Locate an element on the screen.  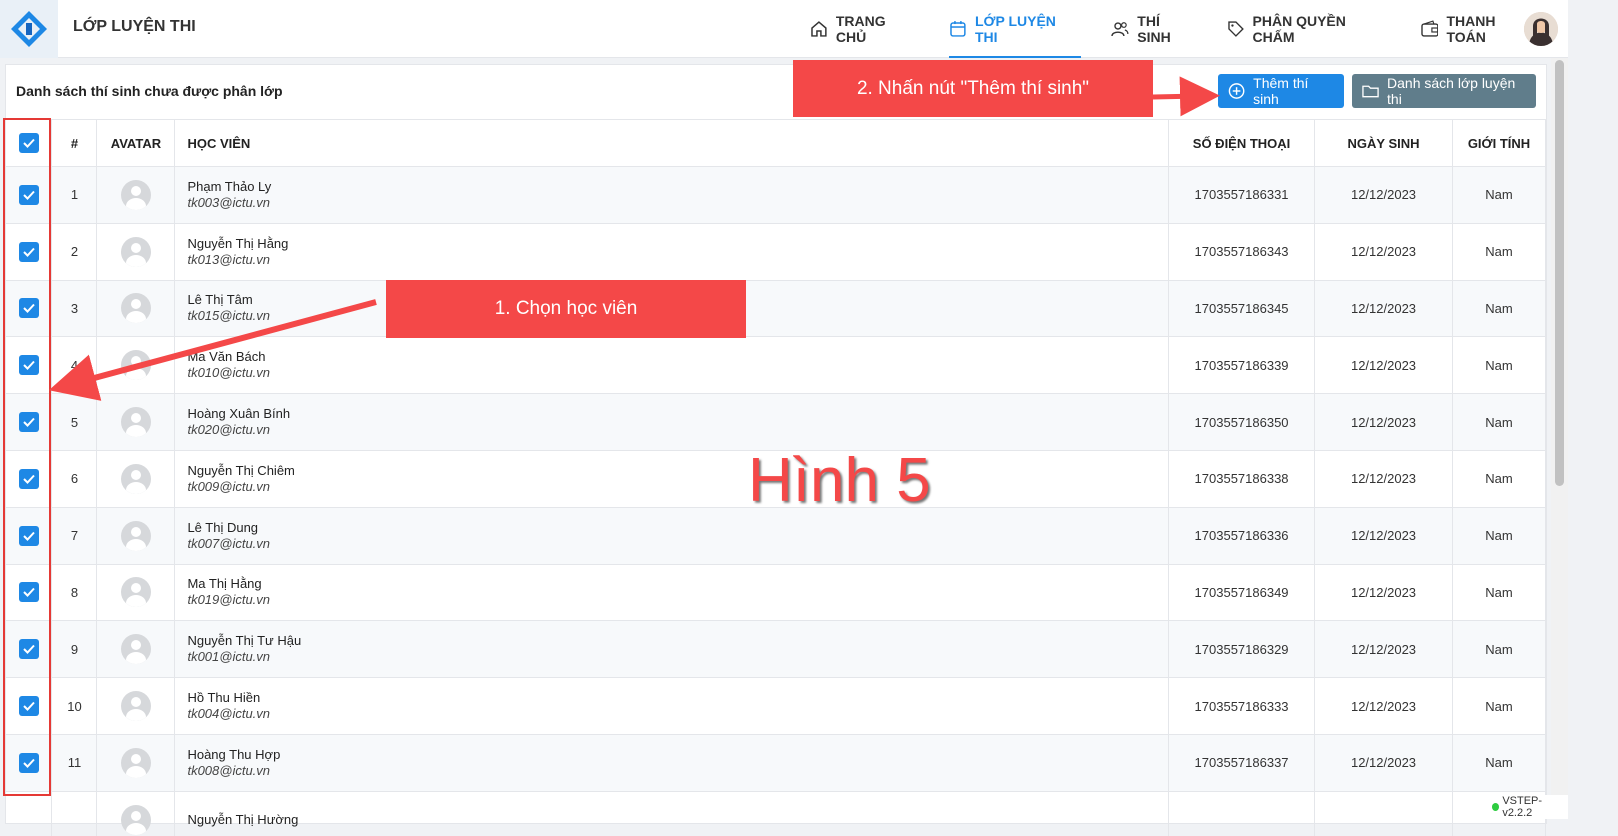
col-dob-header: NGÀY SINH is located at coordinates (1383, 143).